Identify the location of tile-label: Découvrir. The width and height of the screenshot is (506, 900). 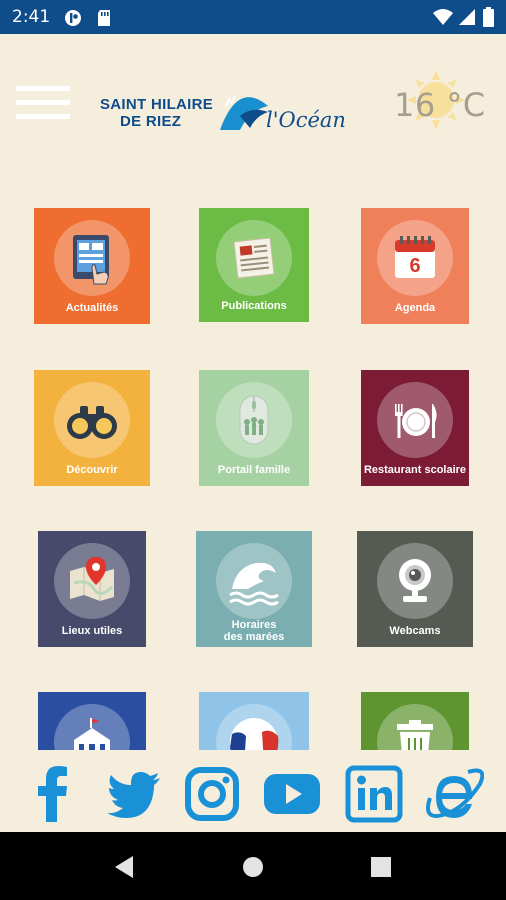
(92, 470).